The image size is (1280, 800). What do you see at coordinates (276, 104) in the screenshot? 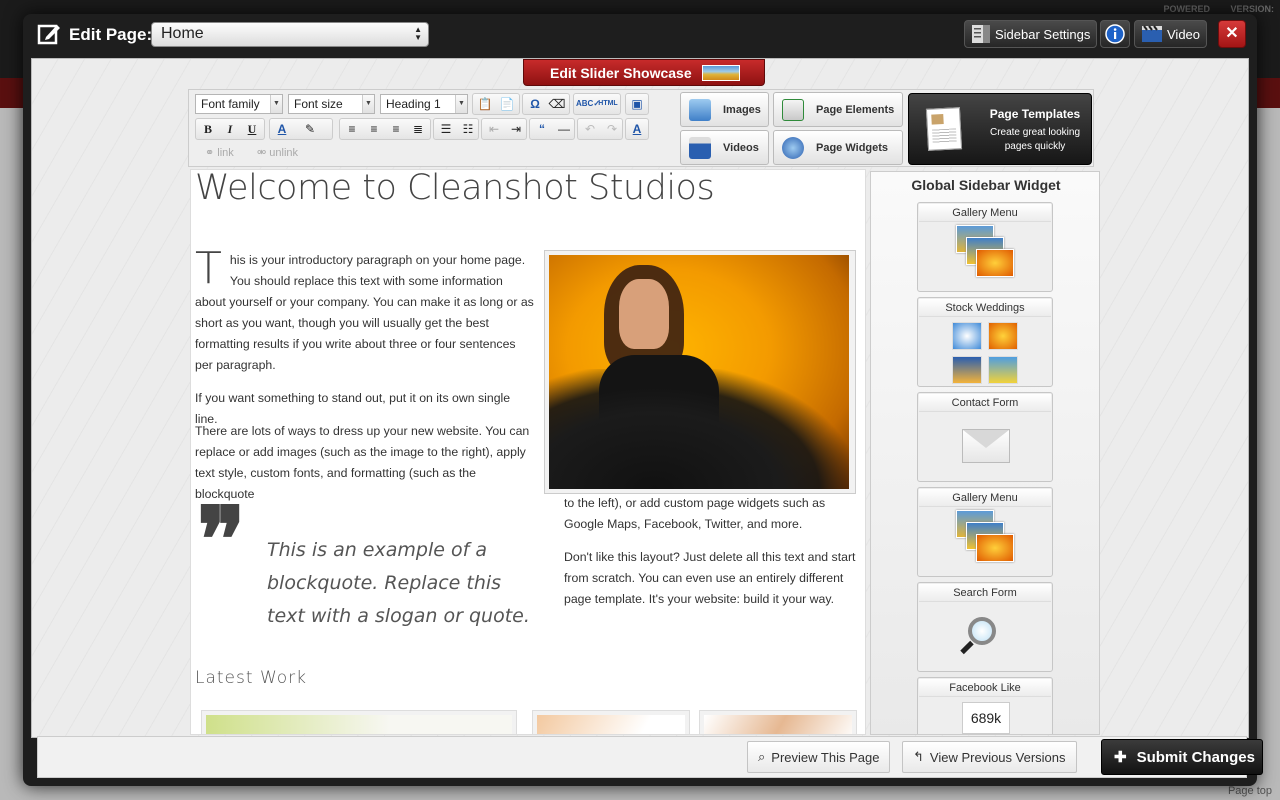
I see `dropdown-arrow-icon: ▼` at bounding box center [276, 104].